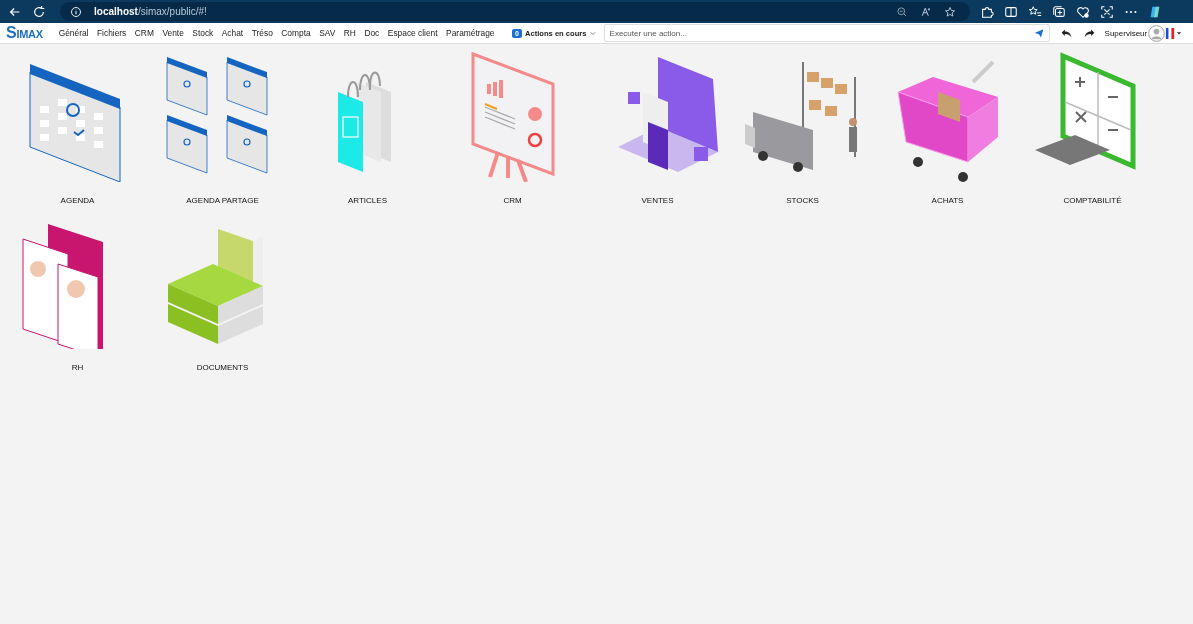 This screenshot has width=1193, height=624. Describe the element at coordinates (987, 11) in the screenshot. I see `puzzle-icon` at that location.